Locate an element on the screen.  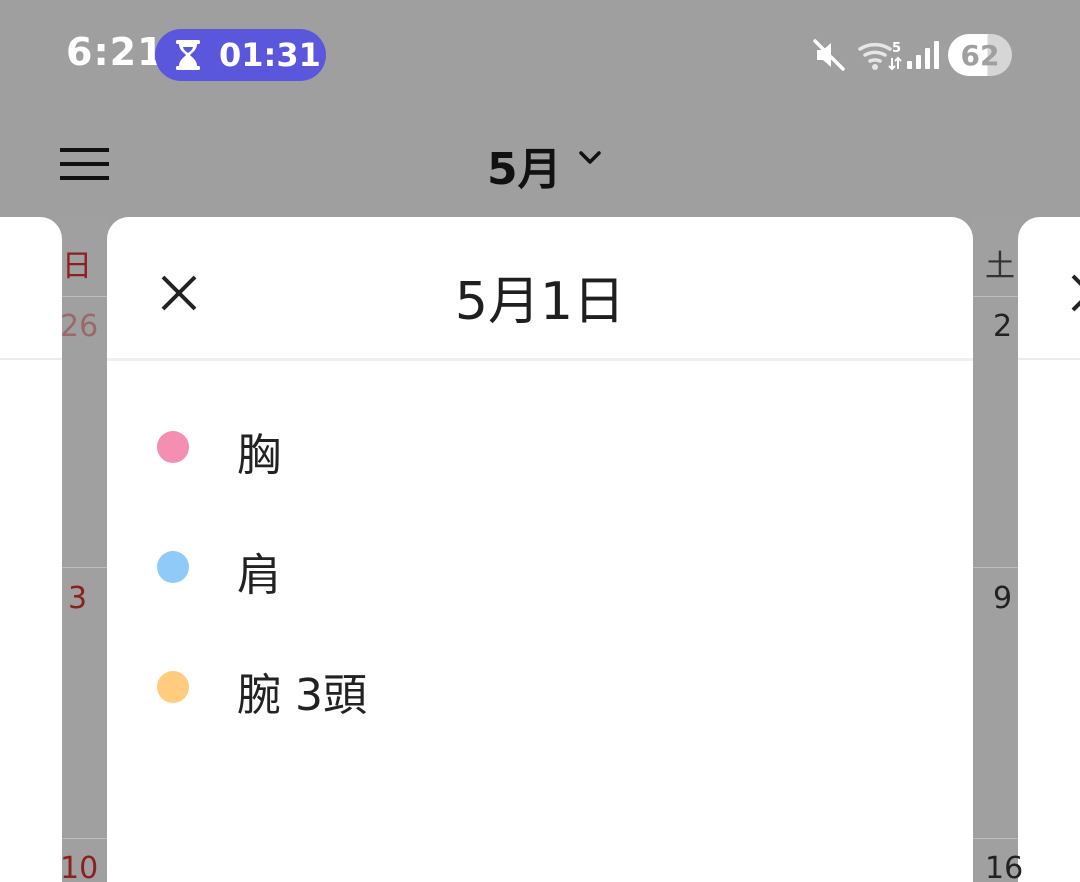
close-icon is located at coordinates (1075, 295).